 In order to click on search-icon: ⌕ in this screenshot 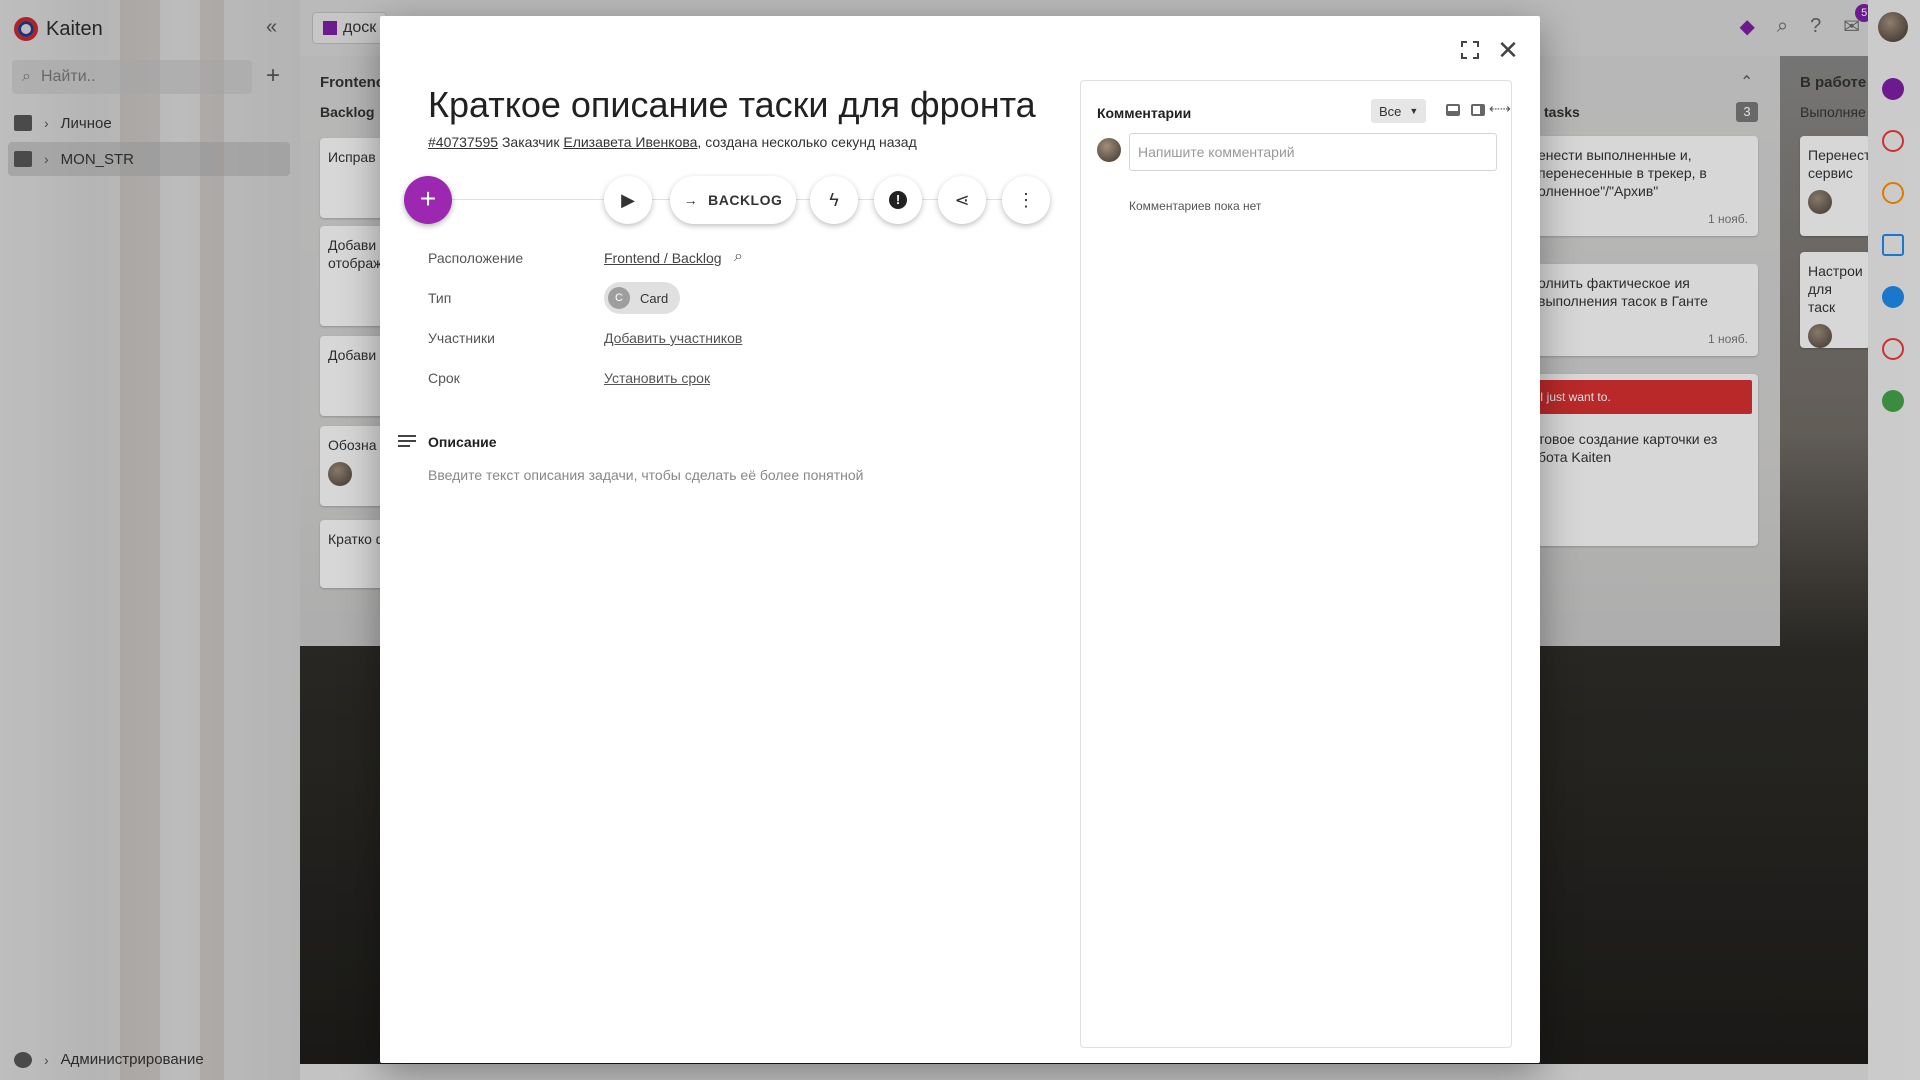, I will do `click(738, 257)`.